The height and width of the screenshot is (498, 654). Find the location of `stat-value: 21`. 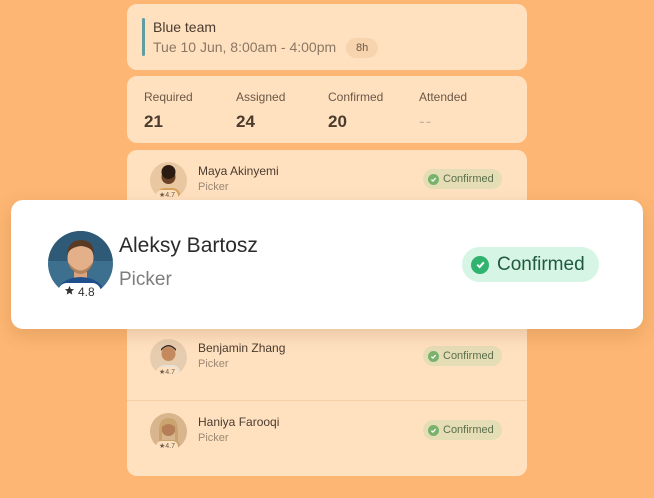

stat-value: 21 is located at coordinates (153, 121).